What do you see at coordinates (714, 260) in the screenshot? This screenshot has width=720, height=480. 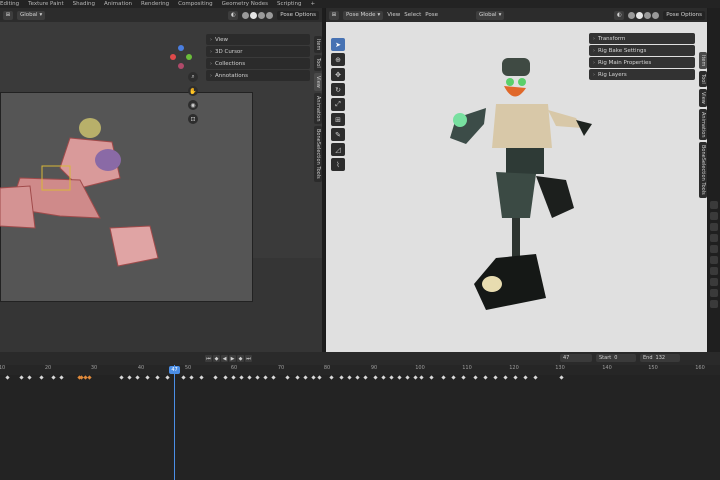 I see `world-properties-icon` at bounding box center [714, 260].